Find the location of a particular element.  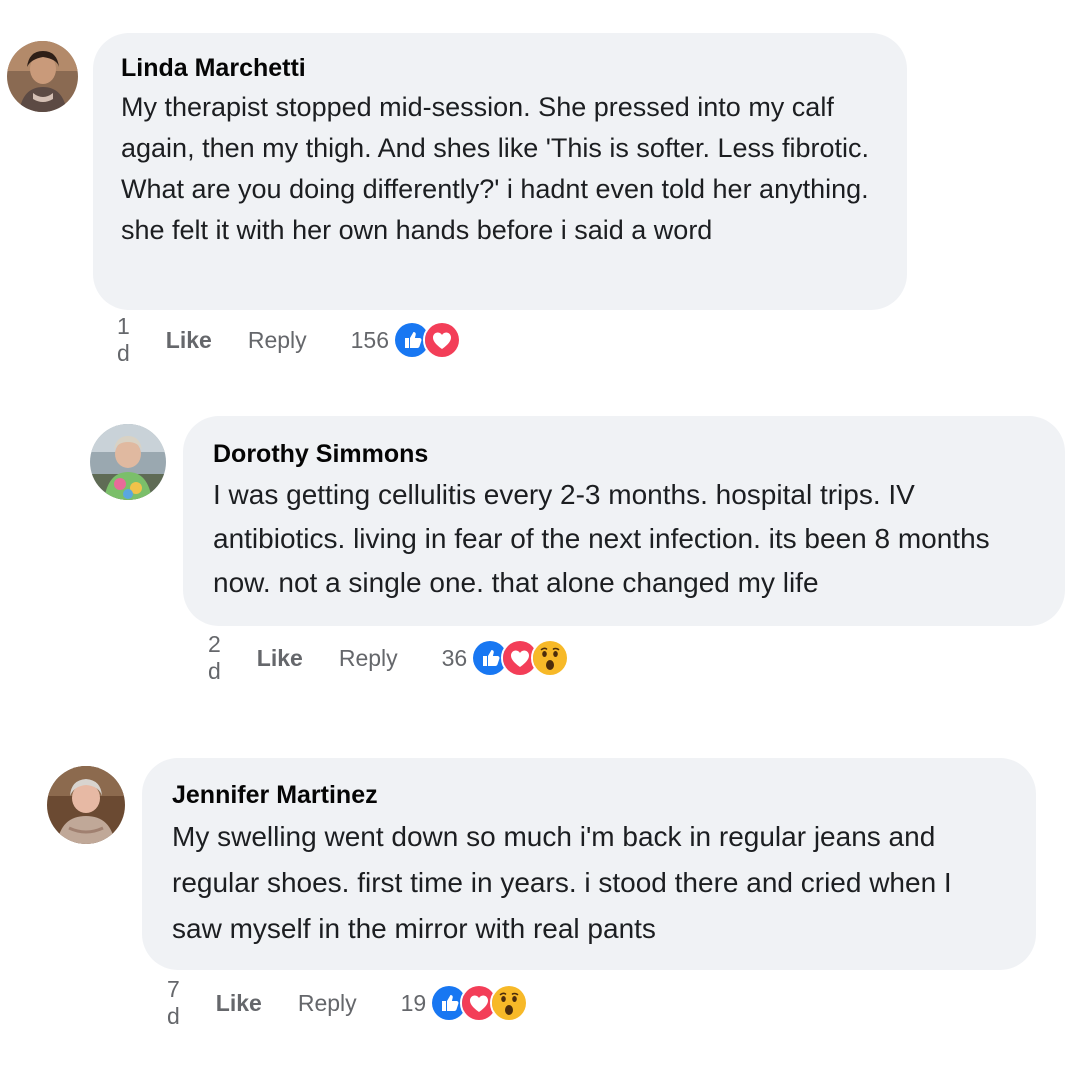

comment-time: 2 d is located at coordinates (214, 658).